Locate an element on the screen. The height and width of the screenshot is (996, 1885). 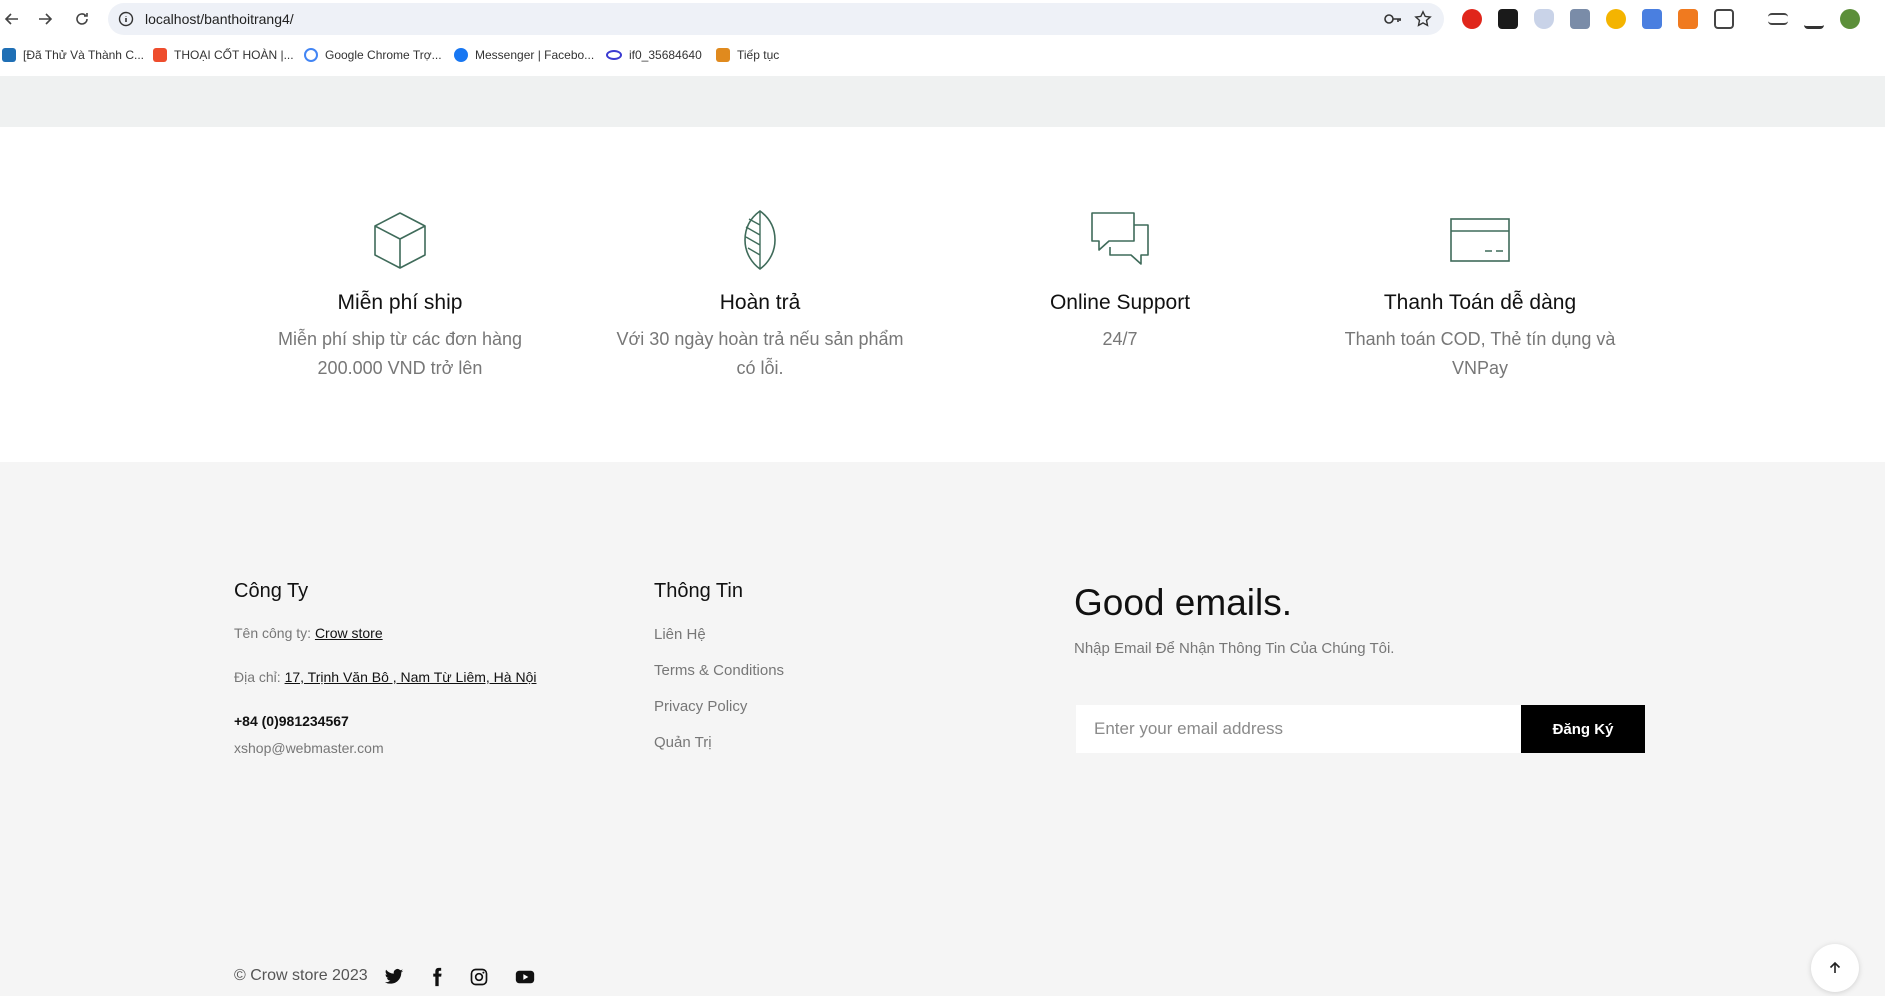
feature-title: Miễn phí ship is located at coordinates (400, 302).